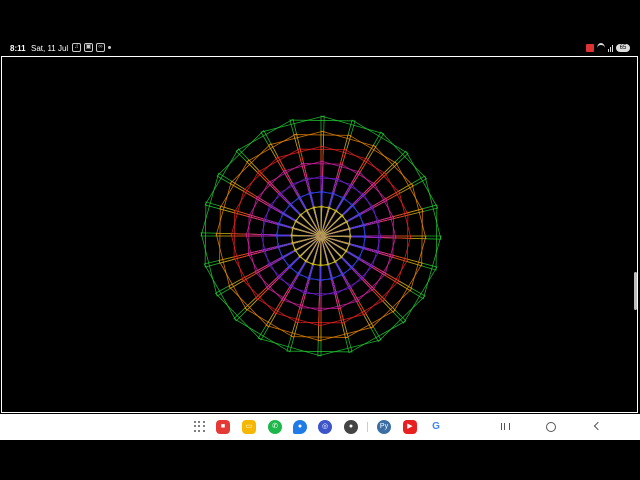  Describe the element at coordinates (384, 427) in the screenshot. I see `pydroid-icon: Py` at that location.